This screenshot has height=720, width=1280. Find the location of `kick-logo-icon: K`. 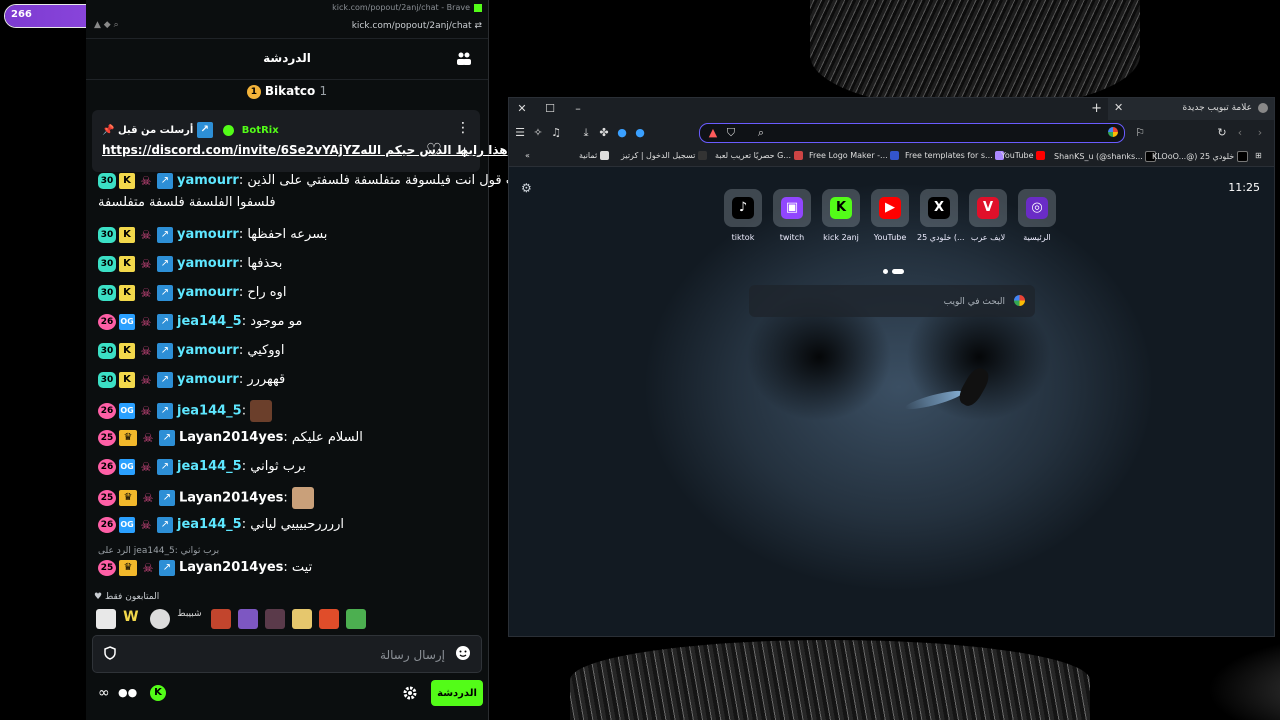

kick-logo-icon: K is located at coordinates (158, 693).